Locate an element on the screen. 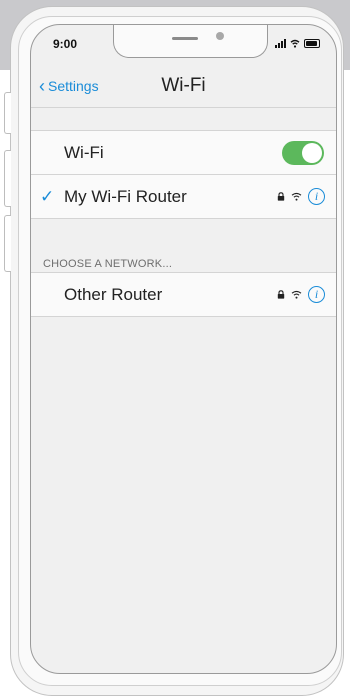  available-networks-group: Other Router i is located at coordinates (183, 294).